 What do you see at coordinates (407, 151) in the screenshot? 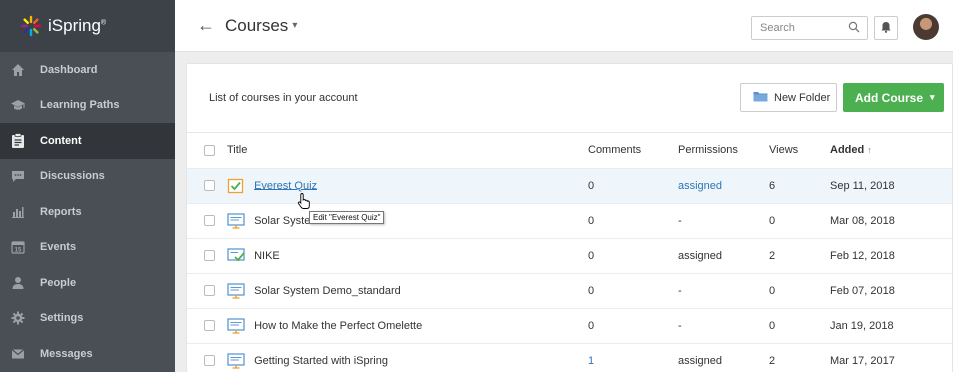
I see `column-header-title: Title` at bounding box center [407, 151].